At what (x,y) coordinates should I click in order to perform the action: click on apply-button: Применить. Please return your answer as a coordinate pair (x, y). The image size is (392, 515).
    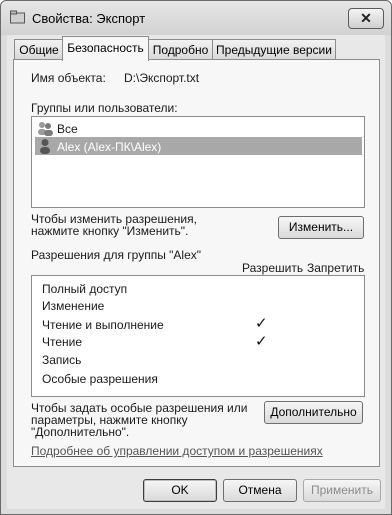
    Looking at the image, I should click on (342, 490).